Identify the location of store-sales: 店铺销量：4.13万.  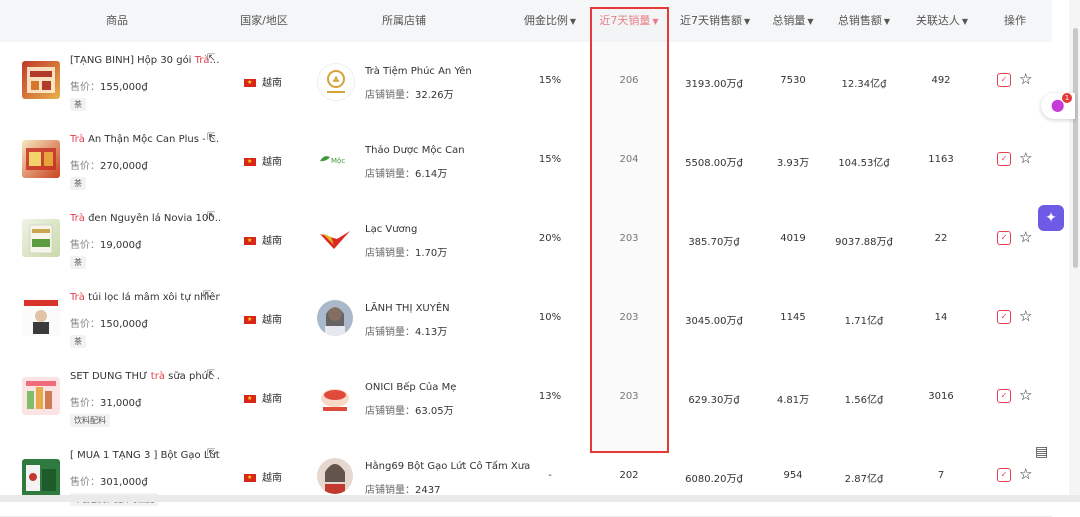
(406, 332).